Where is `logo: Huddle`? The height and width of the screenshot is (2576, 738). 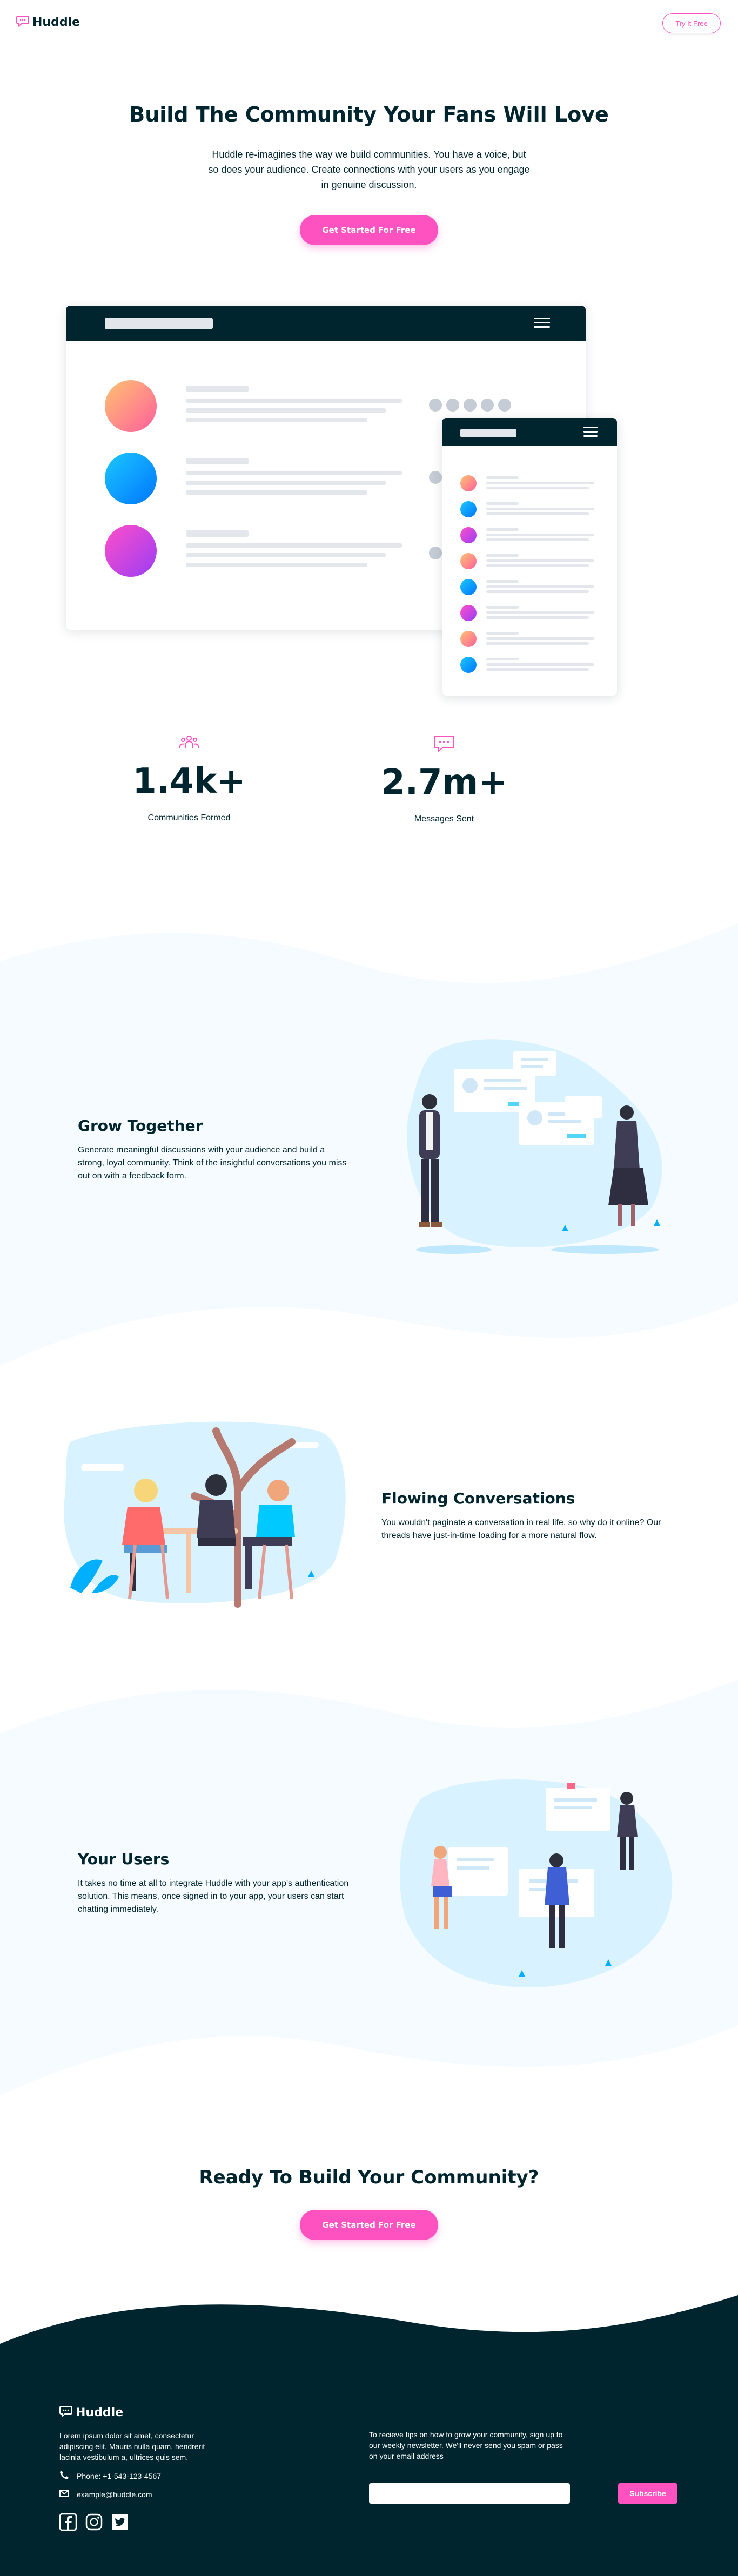 logo: Huddle is located at coordinates (48, 22).